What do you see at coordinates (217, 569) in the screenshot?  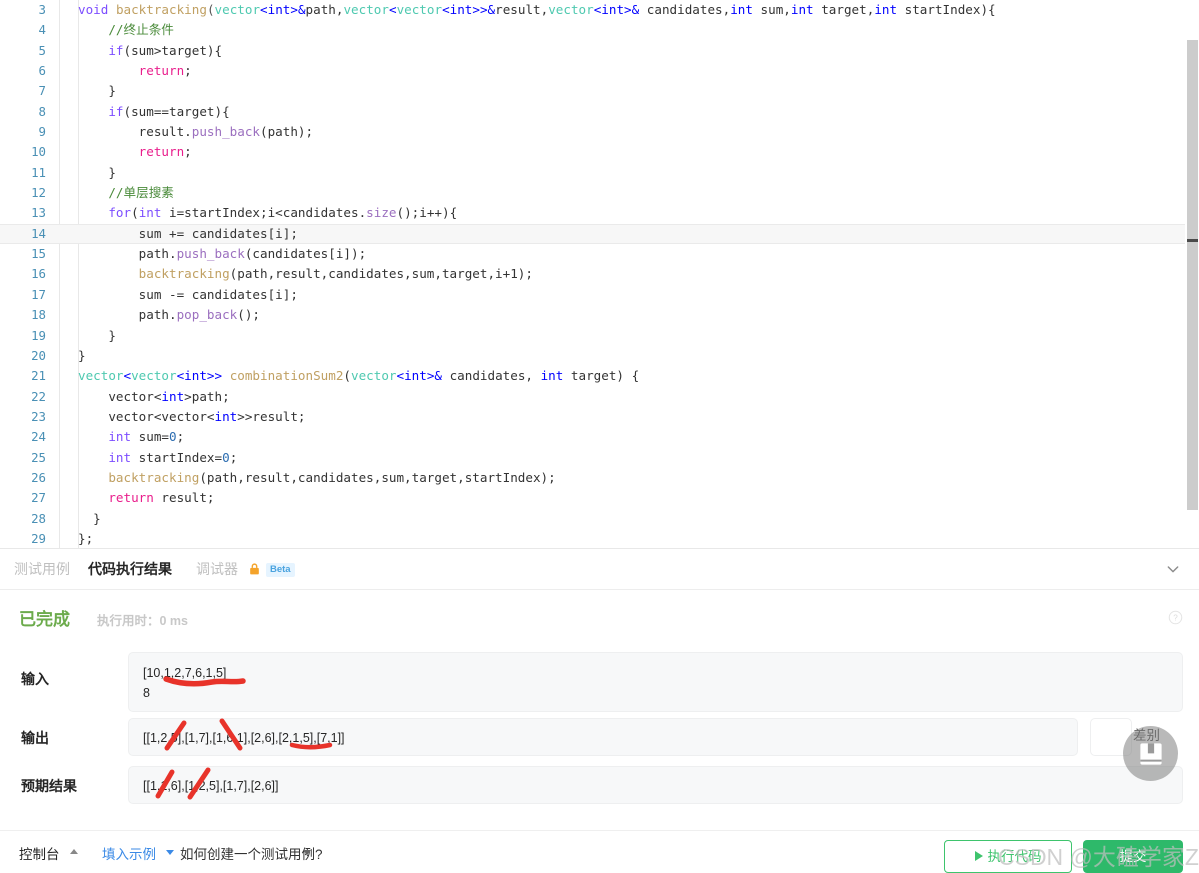 I see `tab-debugger: 调试器` at bounding box center [217, 569].